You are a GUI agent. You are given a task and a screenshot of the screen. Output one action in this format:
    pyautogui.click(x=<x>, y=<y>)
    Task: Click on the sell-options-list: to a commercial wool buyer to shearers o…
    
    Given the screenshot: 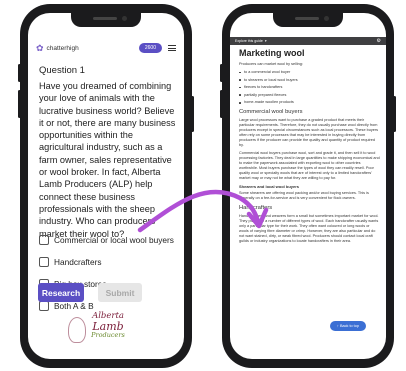 What is the action you would take?
    pyautogui.click(x=309, y=87)
    